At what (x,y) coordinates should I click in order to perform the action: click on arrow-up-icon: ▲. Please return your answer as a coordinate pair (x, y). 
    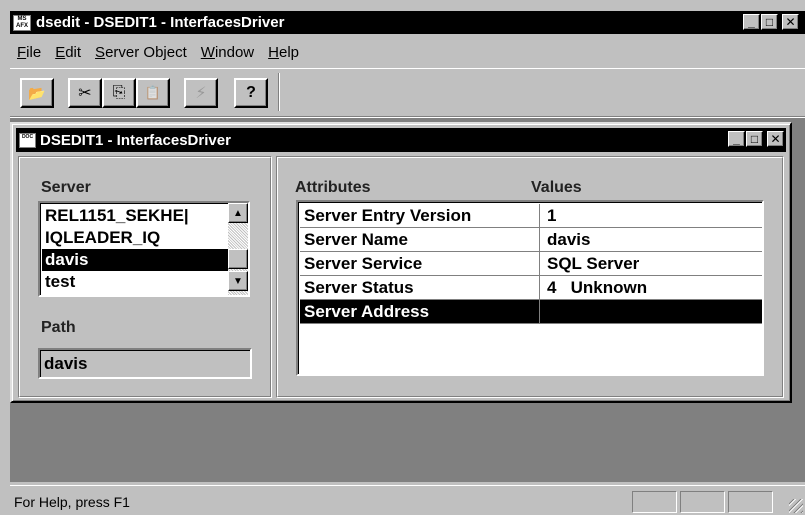
    Looking at the image, I should click on (238, 213).